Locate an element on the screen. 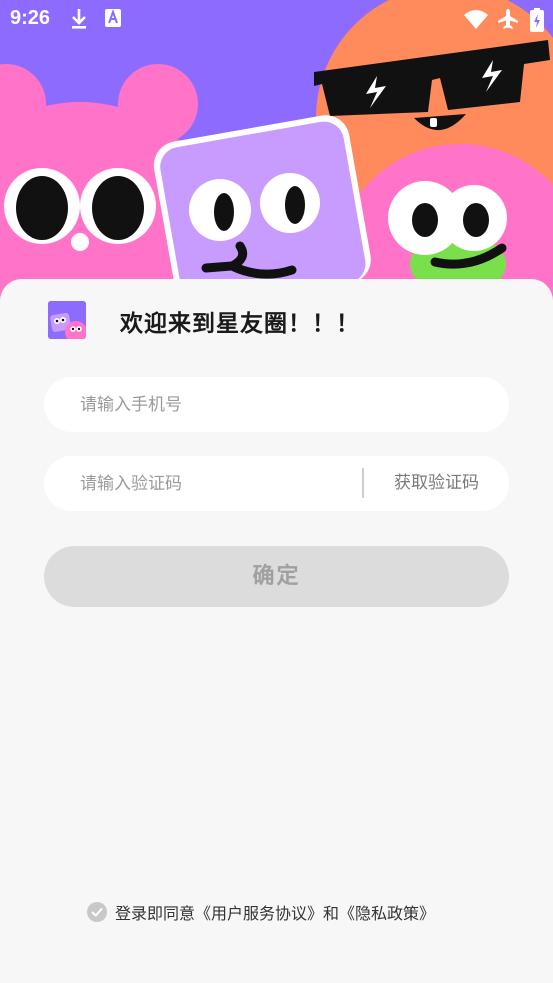 Image resolution: width=553 pixels, height=983 pixels. code-field: 获取验证码 is located at coordinates (276, 483).